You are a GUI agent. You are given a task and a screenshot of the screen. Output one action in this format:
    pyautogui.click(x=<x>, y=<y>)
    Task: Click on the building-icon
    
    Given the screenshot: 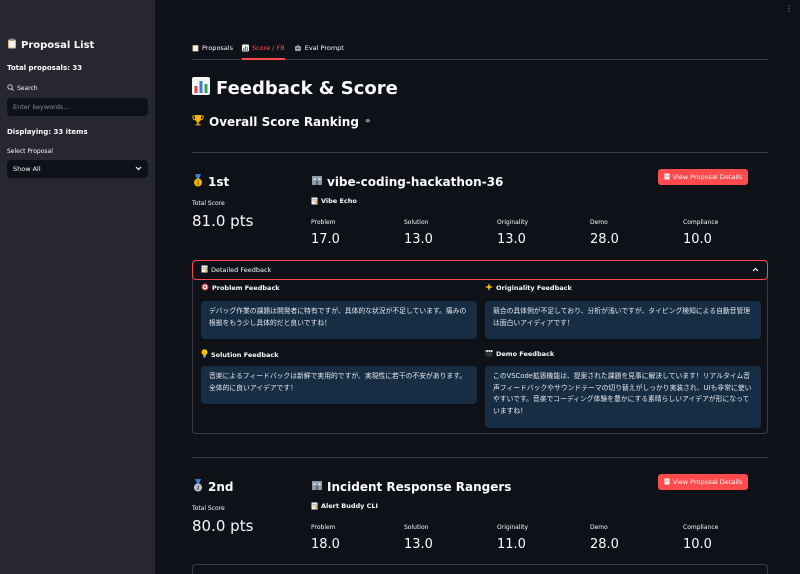 What is the action you would take?
    pyautogui.click(x=317, y=181)
    